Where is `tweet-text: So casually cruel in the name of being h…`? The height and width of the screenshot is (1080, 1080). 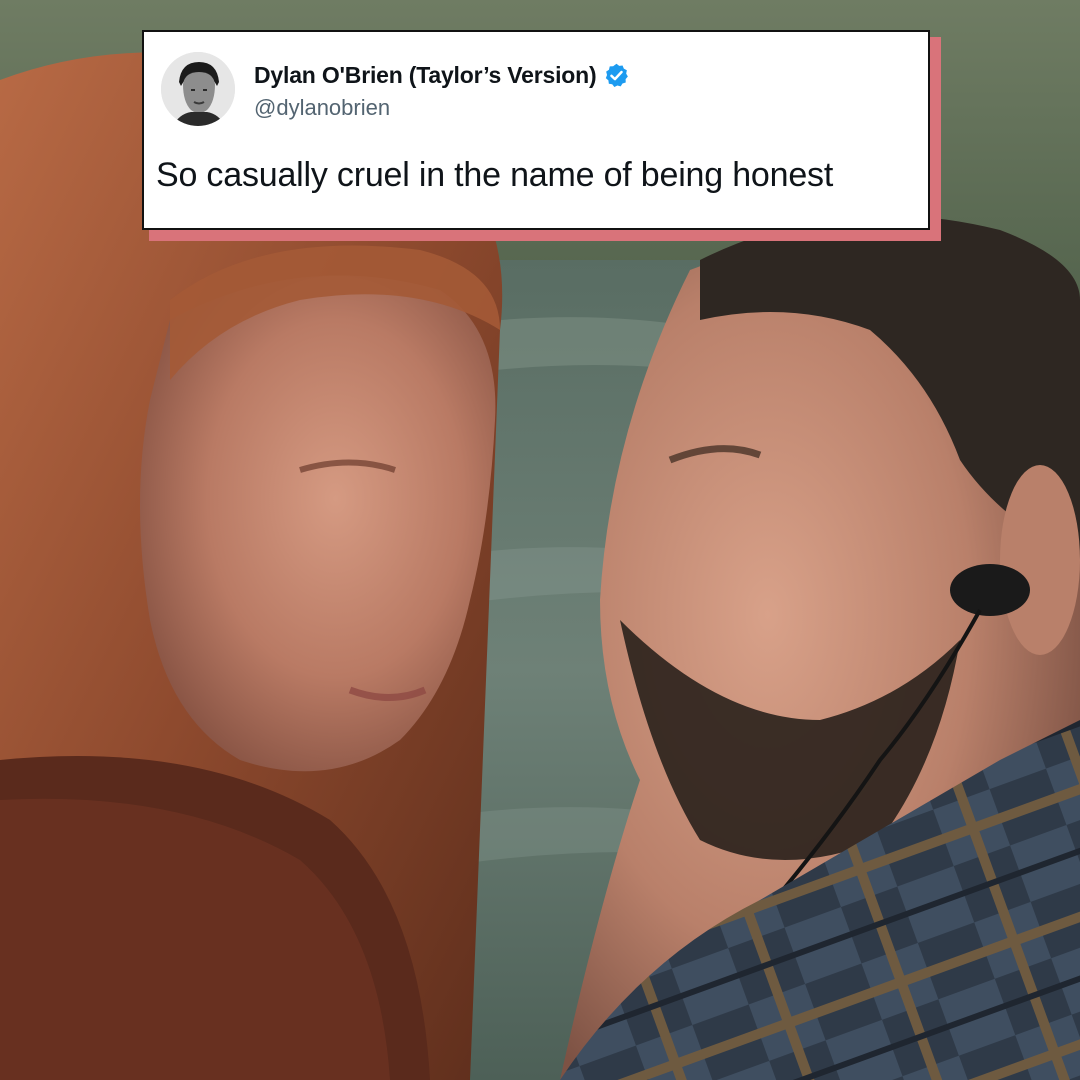 tweet-text: So casually cruel in the name of being h… is located at coordinates (495, 175).